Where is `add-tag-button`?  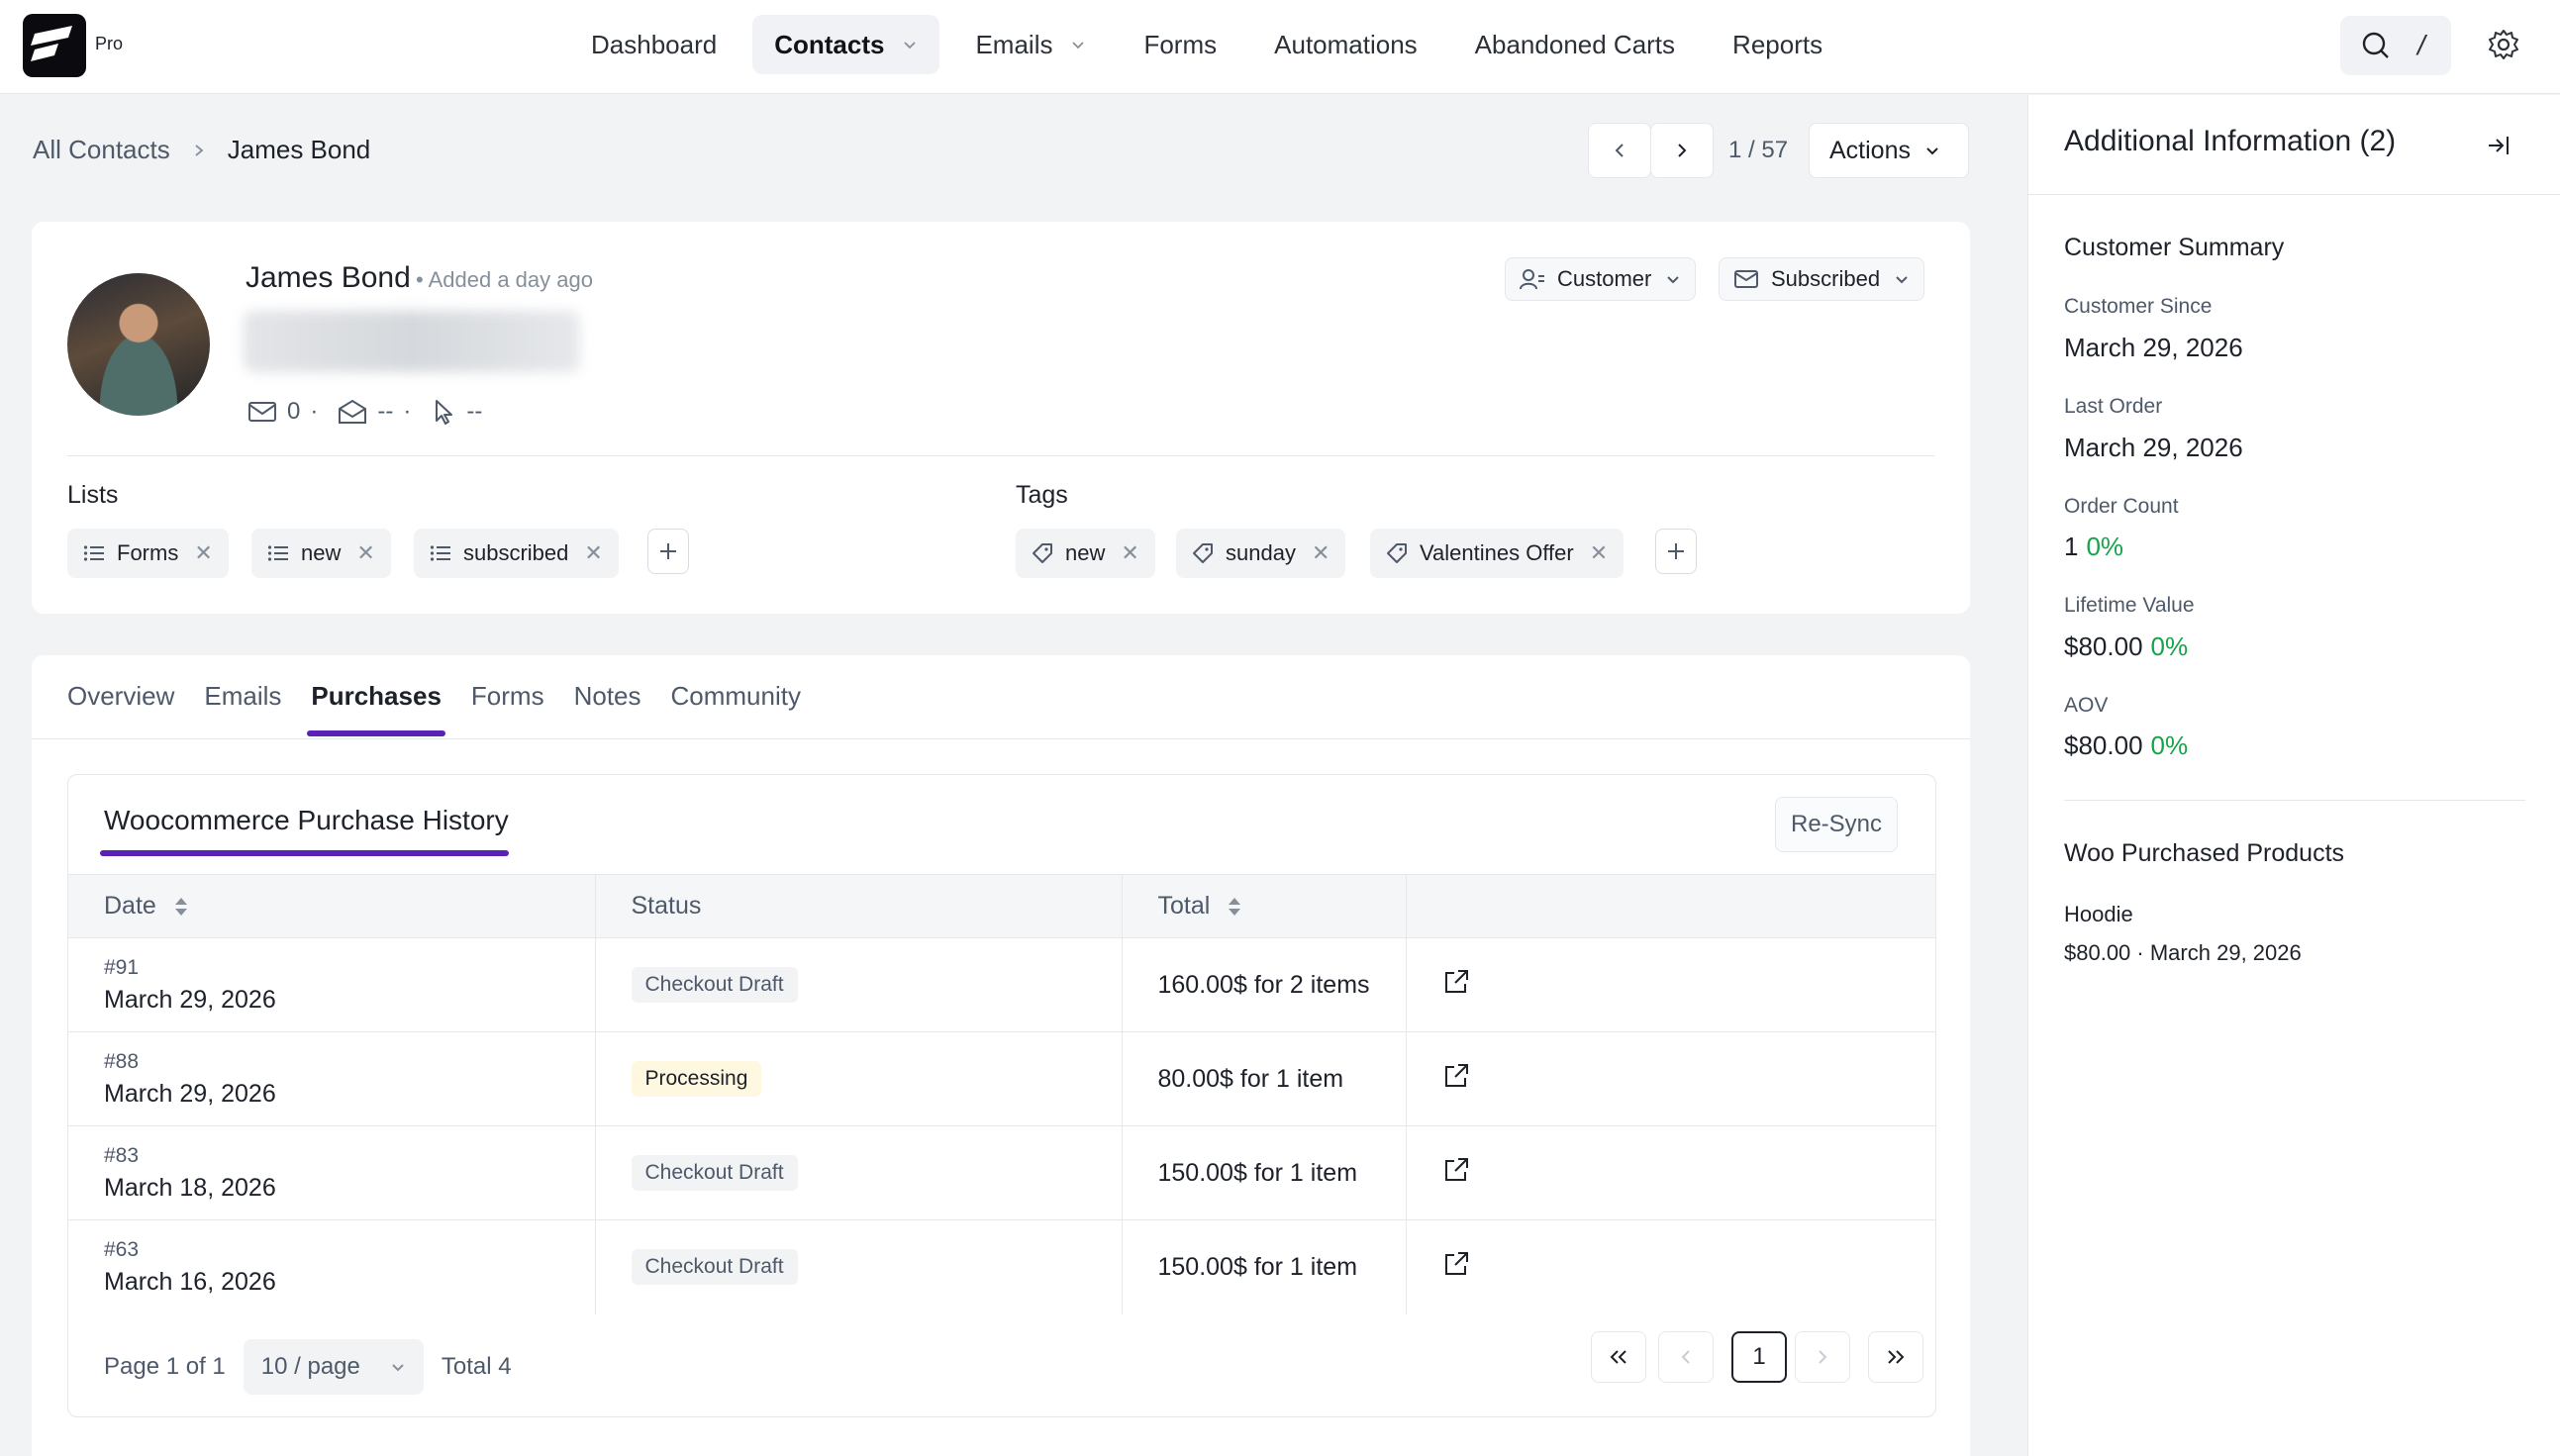 add-tag-button is located at coordinates (1676, 551).